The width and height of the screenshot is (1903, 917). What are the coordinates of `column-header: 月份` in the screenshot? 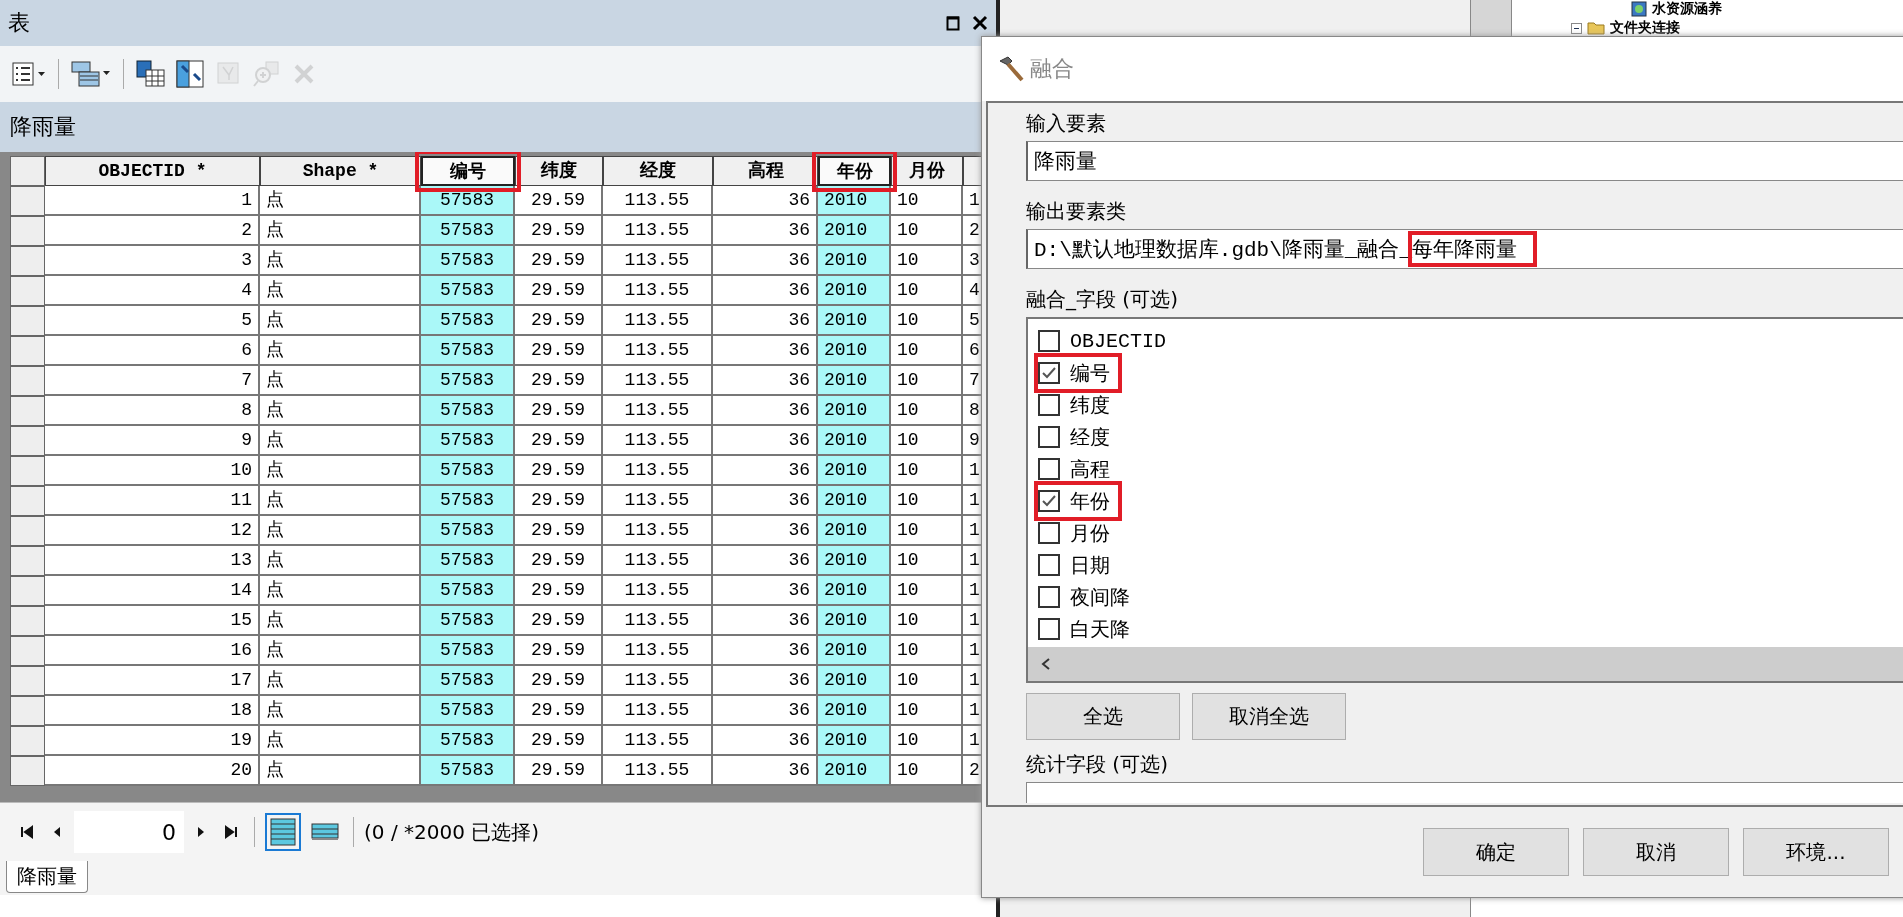 It's located at (927, 171).